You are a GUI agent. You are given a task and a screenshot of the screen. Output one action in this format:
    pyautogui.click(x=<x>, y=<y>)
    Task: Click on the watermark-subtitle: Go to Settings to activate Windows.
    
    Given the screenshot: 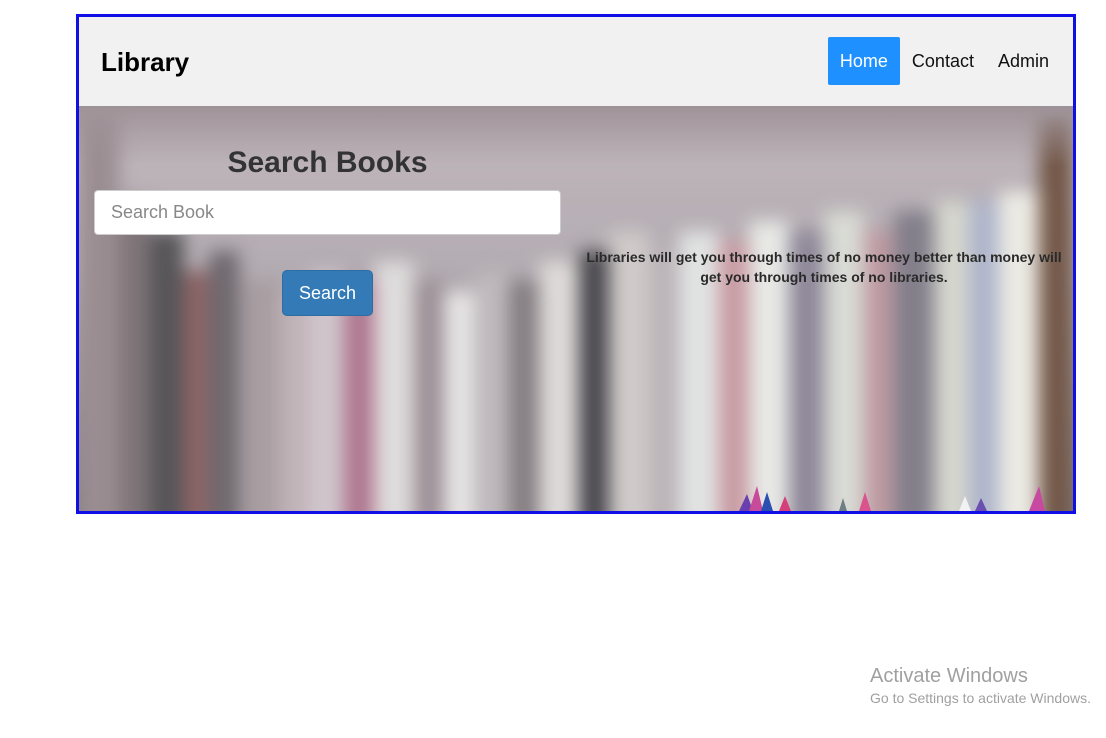 What is the action you would take?
    pyautogui.click(x=980, y=698)
    